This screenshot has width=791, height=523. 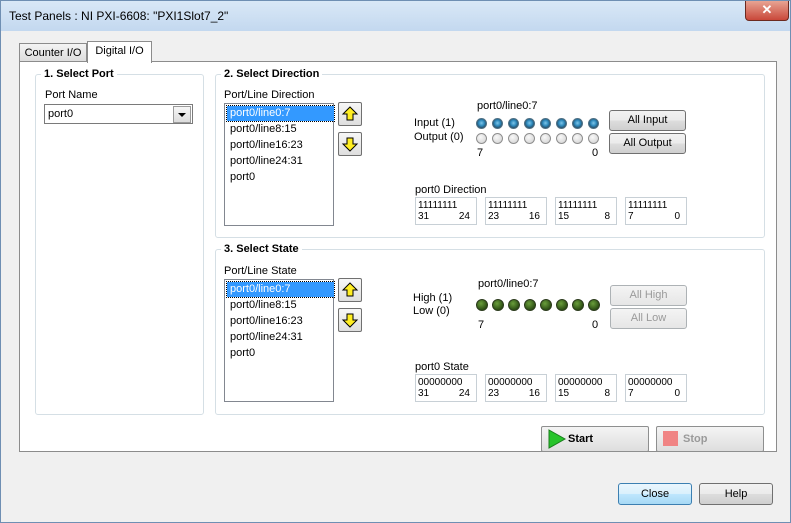 I want to click on select-port-group, so click(x=119, y=244).